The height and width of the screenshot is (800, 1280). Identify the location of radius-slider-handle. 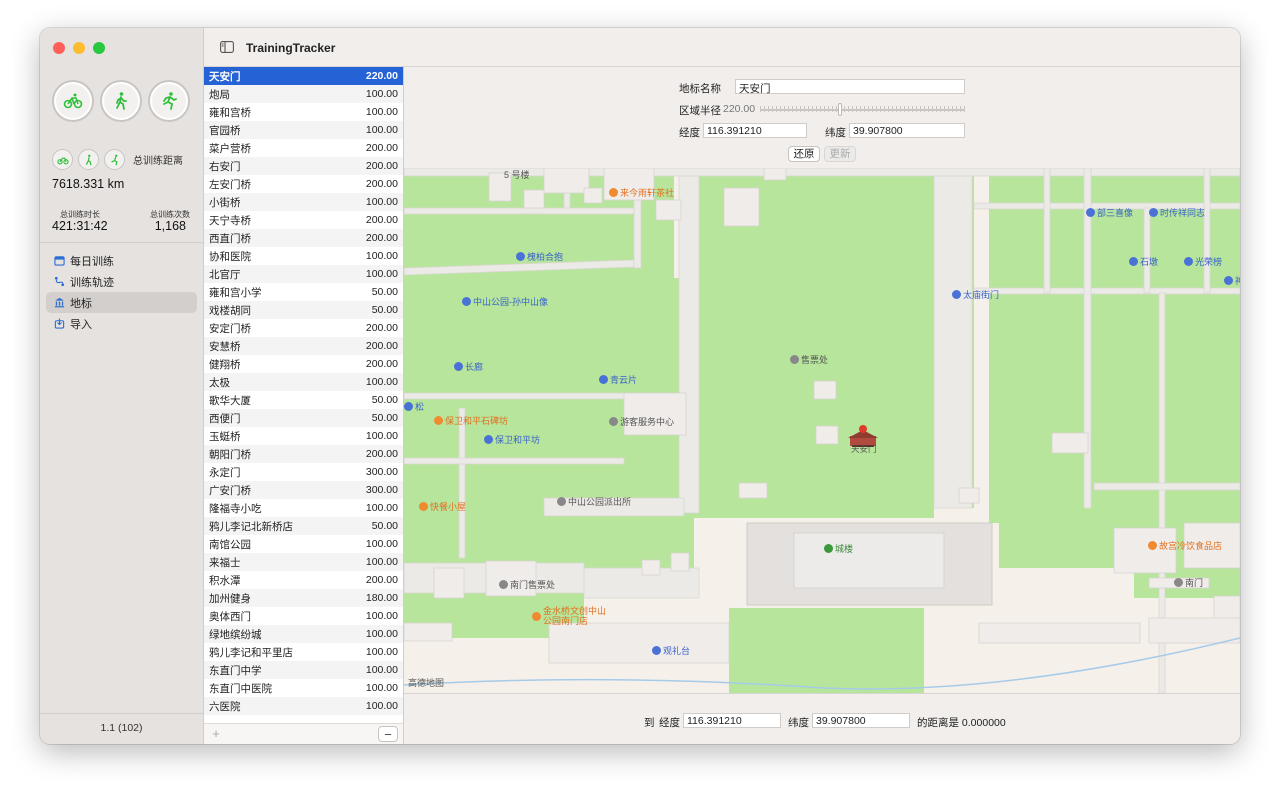
(839, 109).